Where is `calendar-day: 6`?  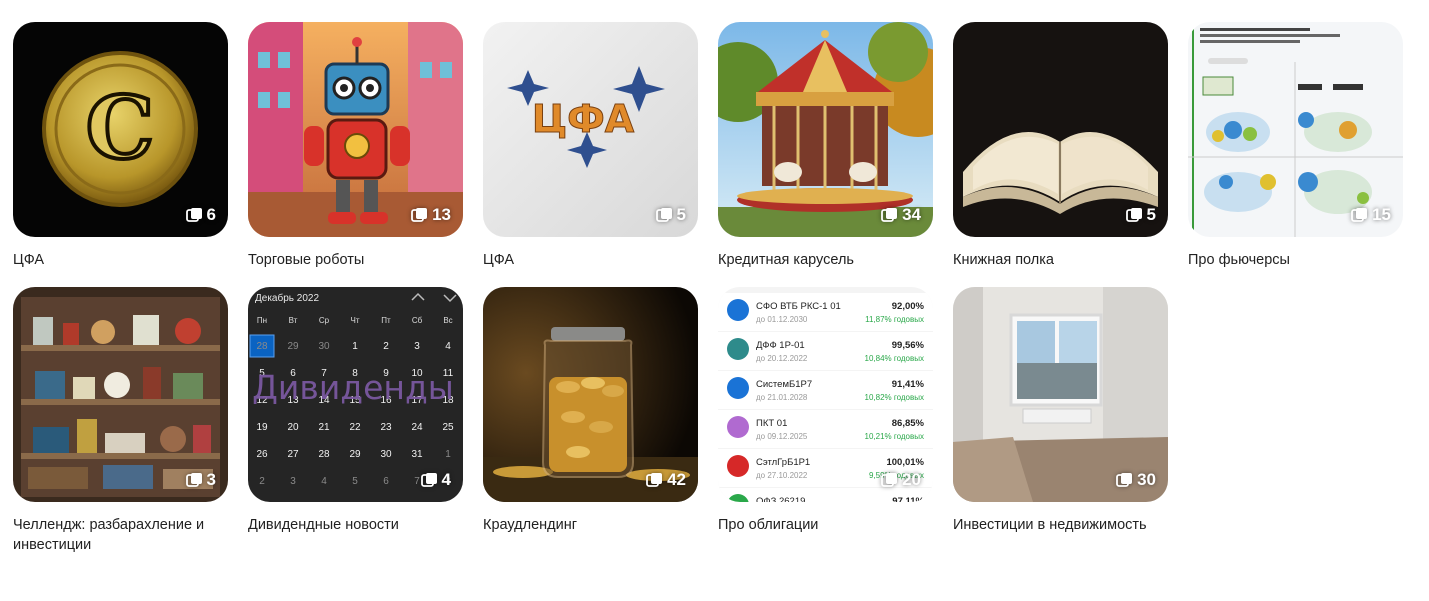 calendar-day: 6 is located at coordinates (386, 481).